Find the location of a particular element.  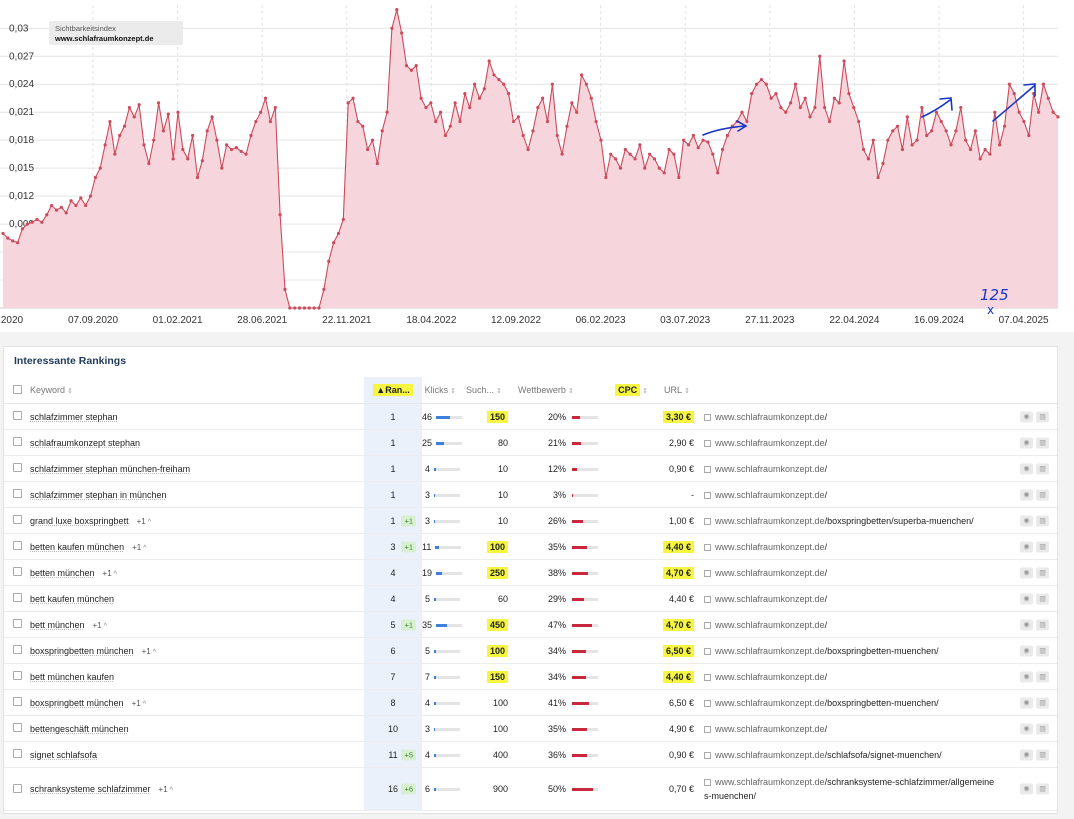

col-keyword: Keyword ⇕ is located at coordinates (197, 390).